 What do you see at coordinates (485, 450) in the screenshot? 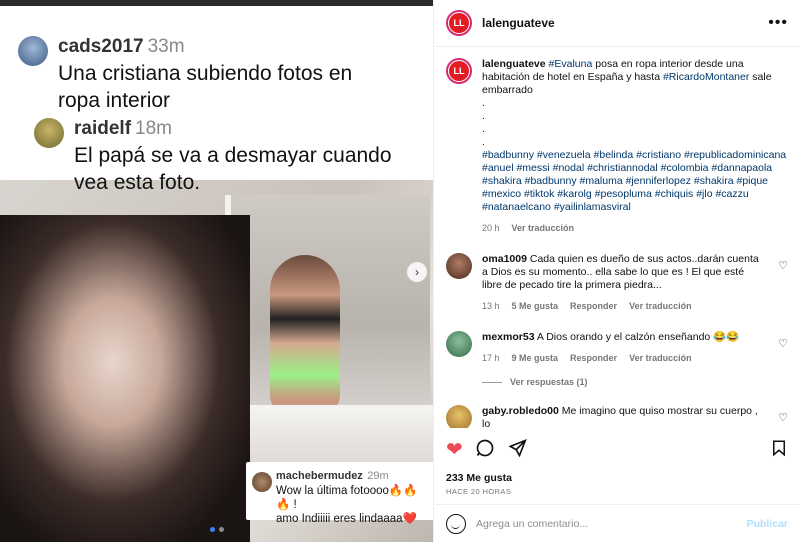
I see `comment-icon` at bounding box center [485, 450].